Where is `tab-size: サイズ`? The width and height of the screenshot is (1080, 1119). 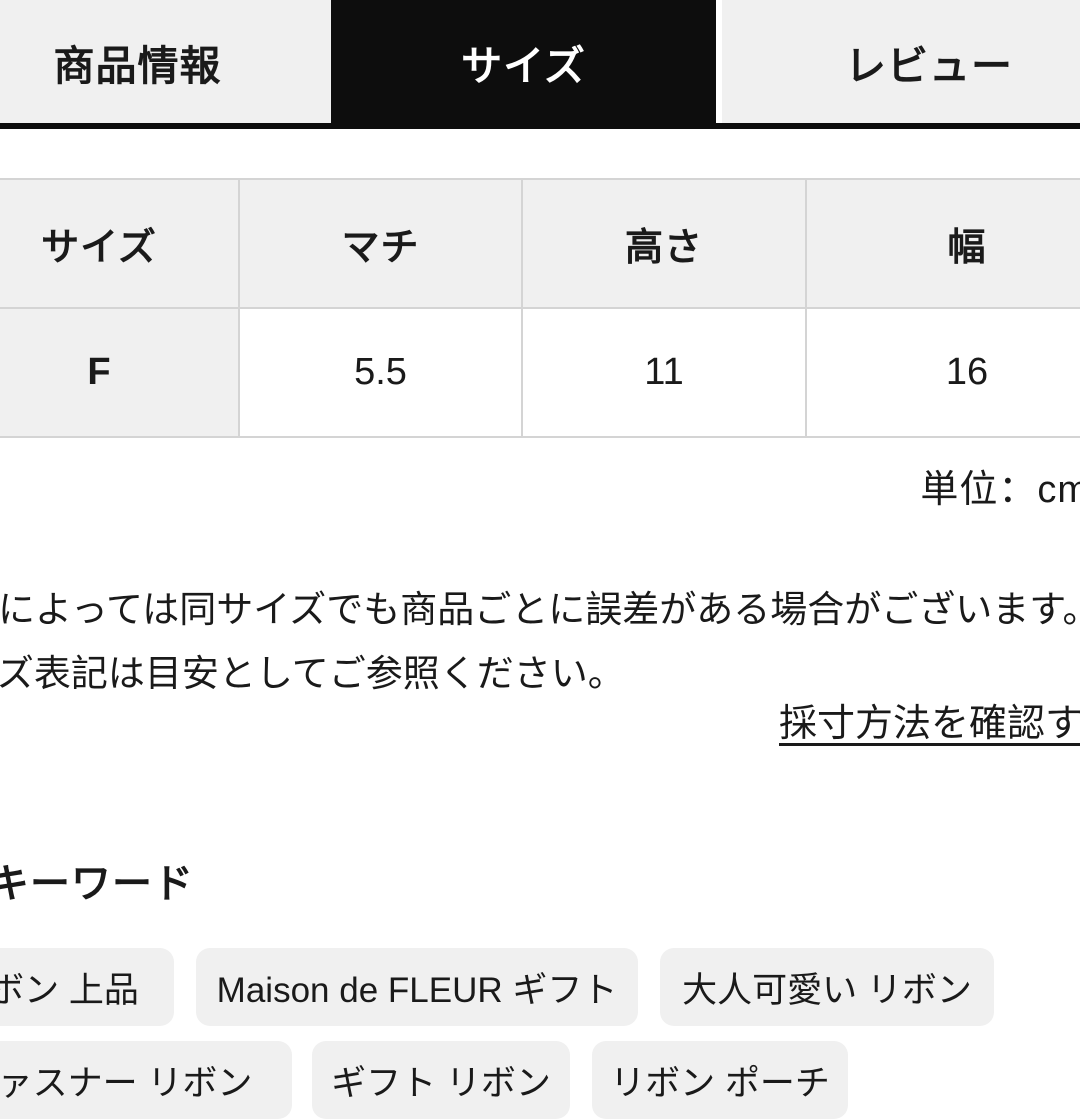
tab-size: サイズ is located at coordinates (523, 61).